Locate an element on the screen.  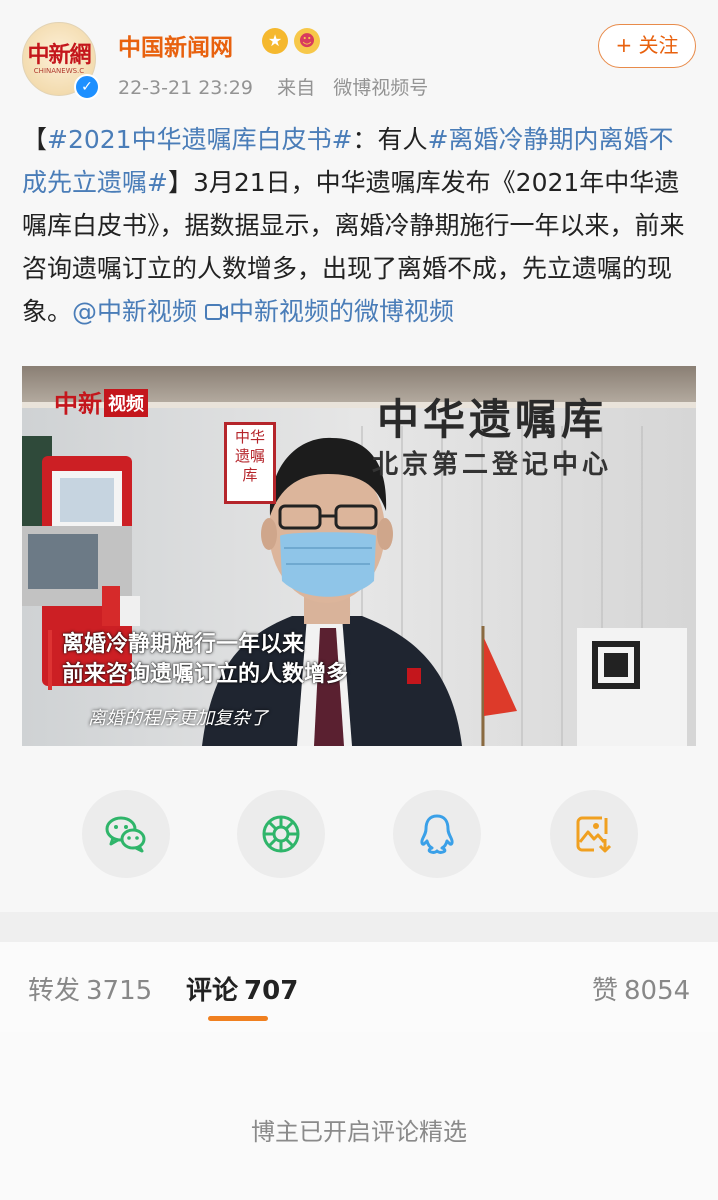
tab-comments: 评论 707 is located at coordinates (242, 988).